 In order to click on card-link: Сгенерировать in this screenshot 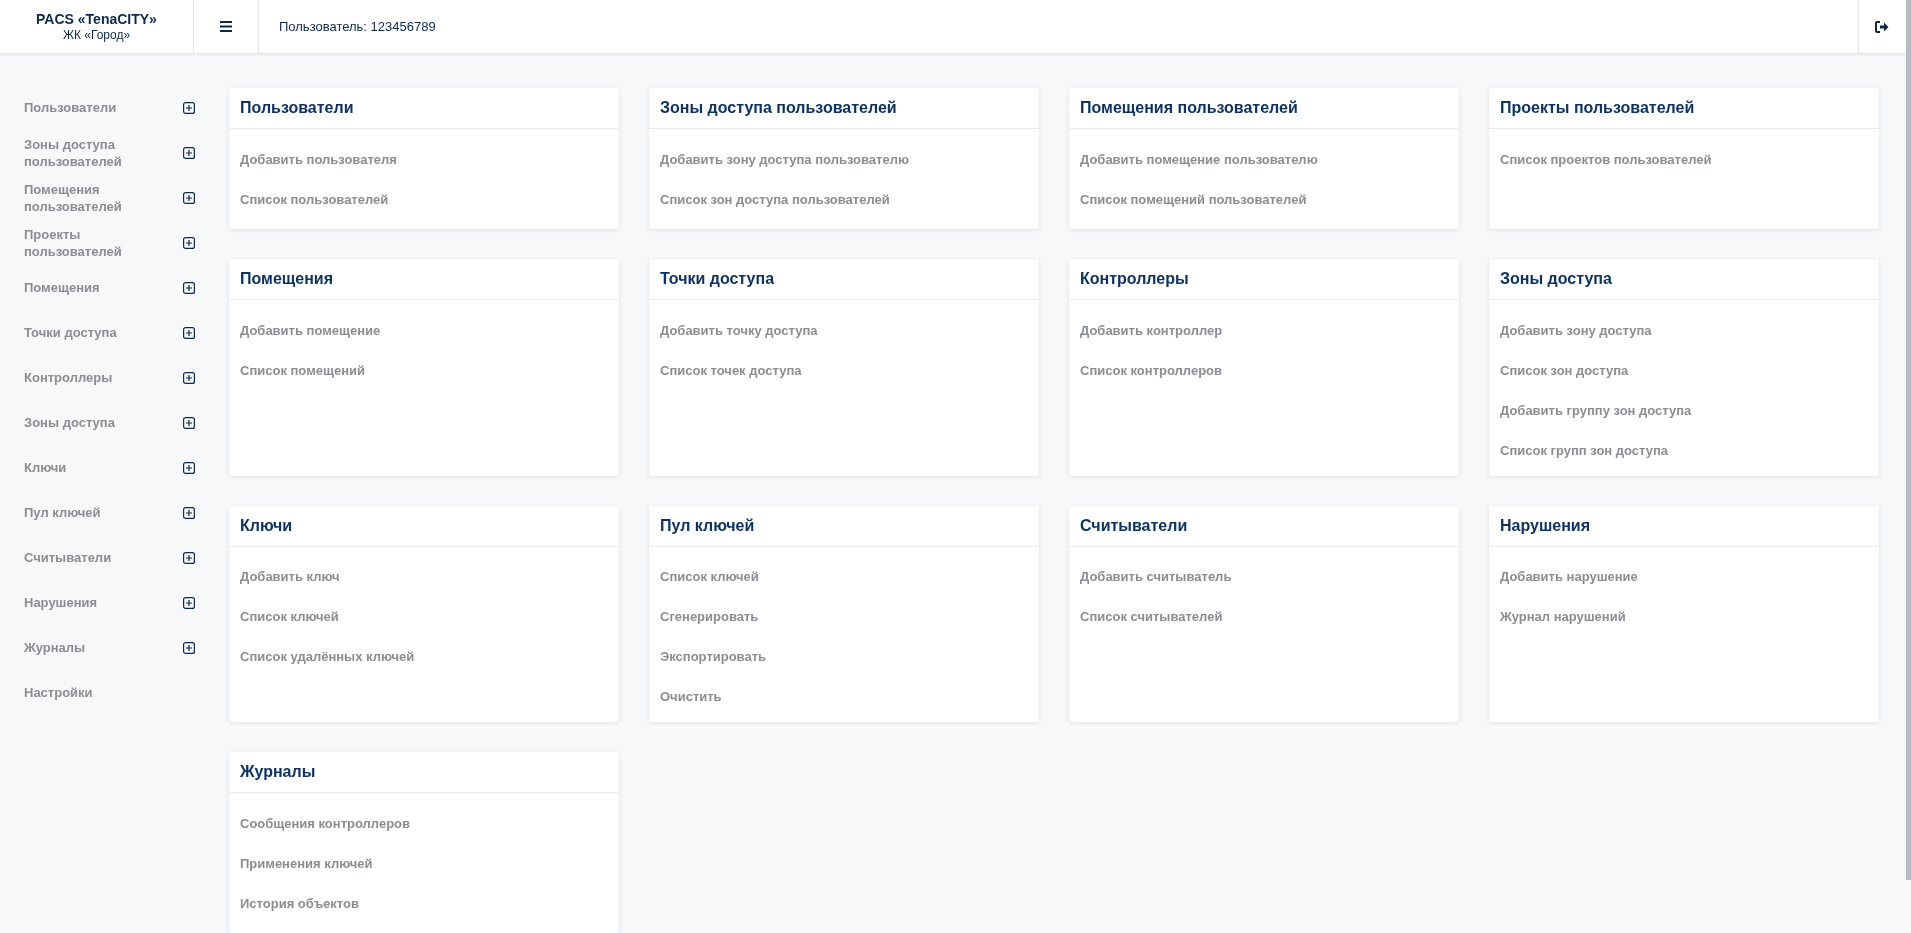, I will do `click(709, 616)`.